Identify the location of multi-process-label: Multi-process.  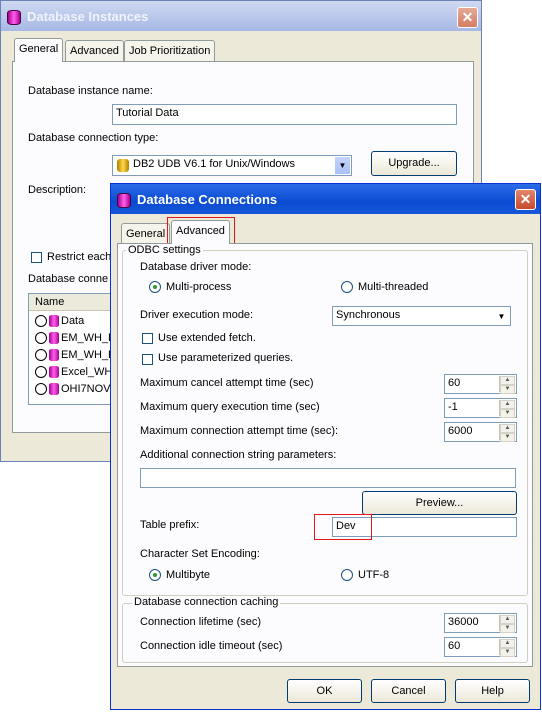
(199, 287).